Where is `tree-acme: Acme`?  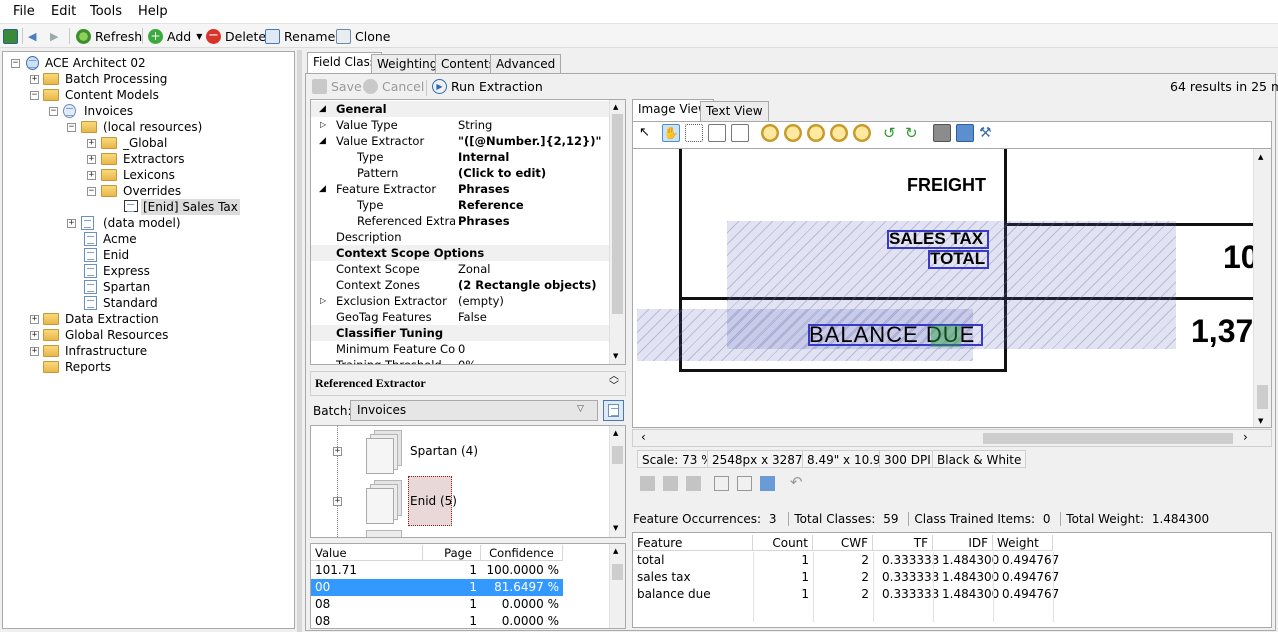 tree-acme: Acme is located at coordinates (120, 239).